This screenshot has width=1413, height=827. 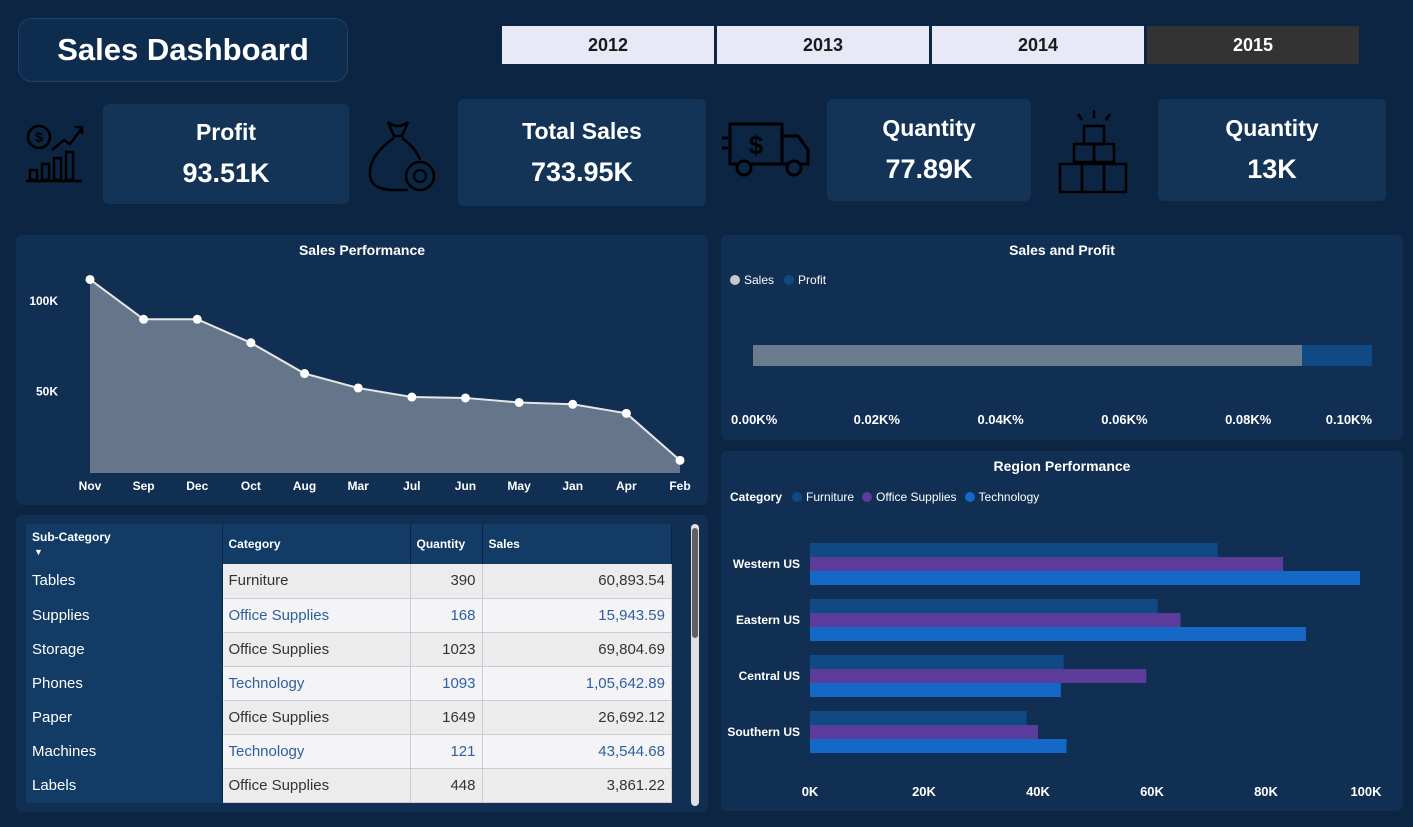 What do you see at coordinates (679, 486) in the screenshot?
I see `x-tick-label: Feb` at bounding box center [679, 486].